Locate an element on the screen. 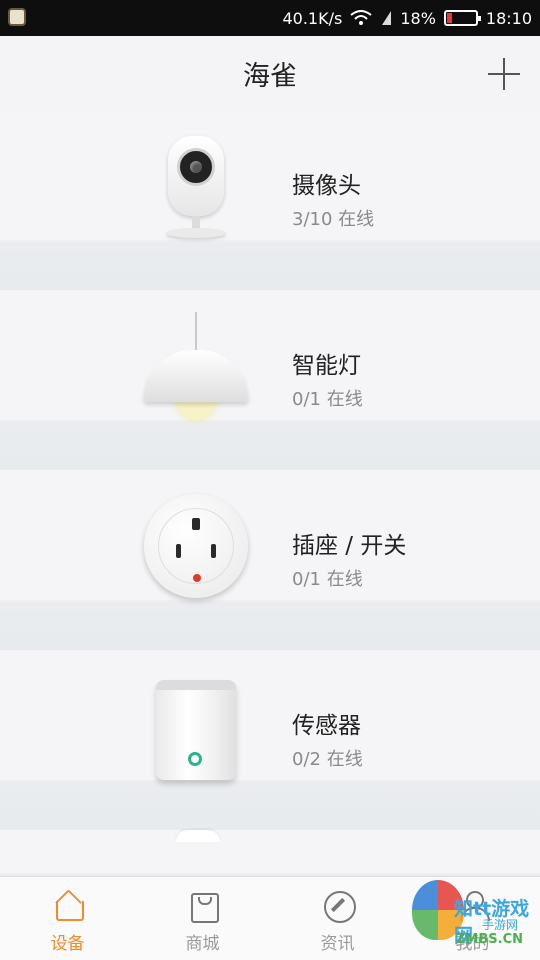  nav-tab-store: 商城 is located at coordinates (202, 918).